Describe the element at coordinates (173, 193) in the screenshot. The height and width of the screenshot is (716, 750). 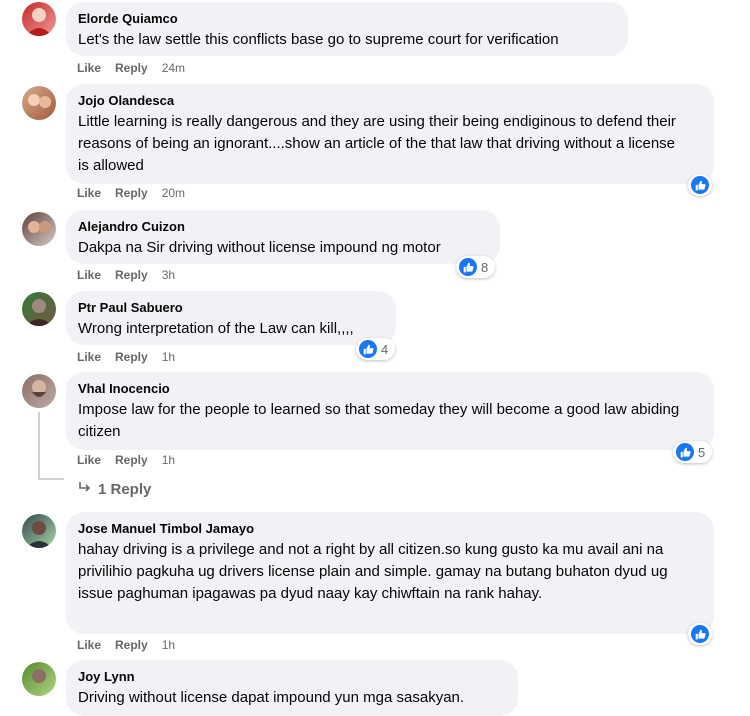
I see `timestamp: 20m` at that location.